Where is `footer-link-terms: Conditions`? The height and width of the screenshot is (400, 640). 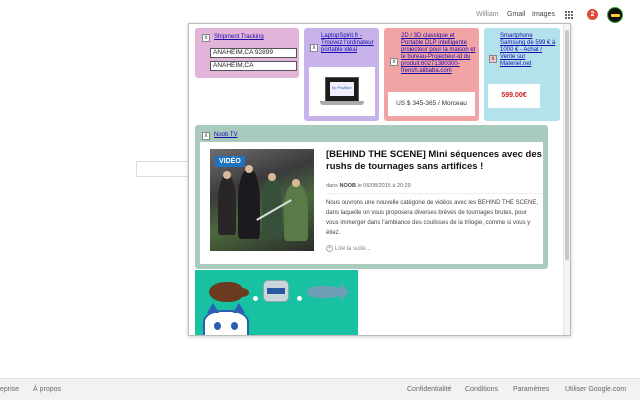
footer-link-terms: Conditions is located at coordinates (481, 389).